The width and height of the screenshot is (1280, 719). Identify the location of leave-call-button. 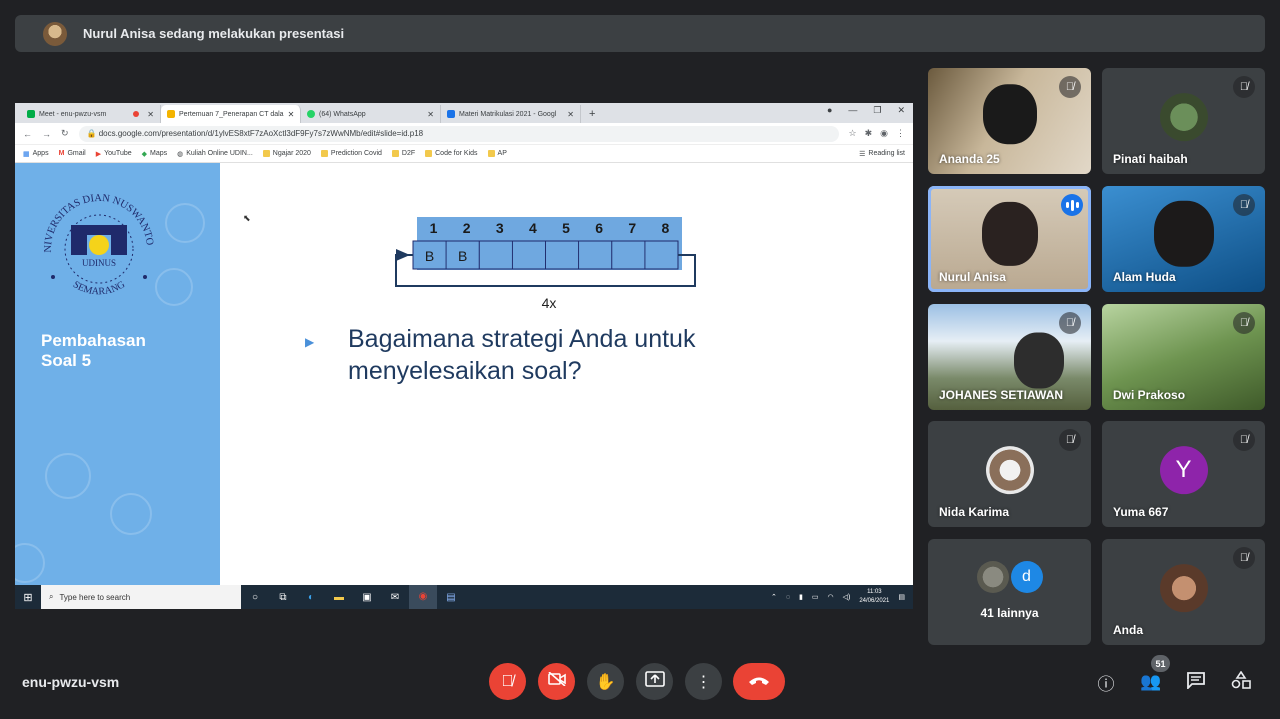
(759, 681).